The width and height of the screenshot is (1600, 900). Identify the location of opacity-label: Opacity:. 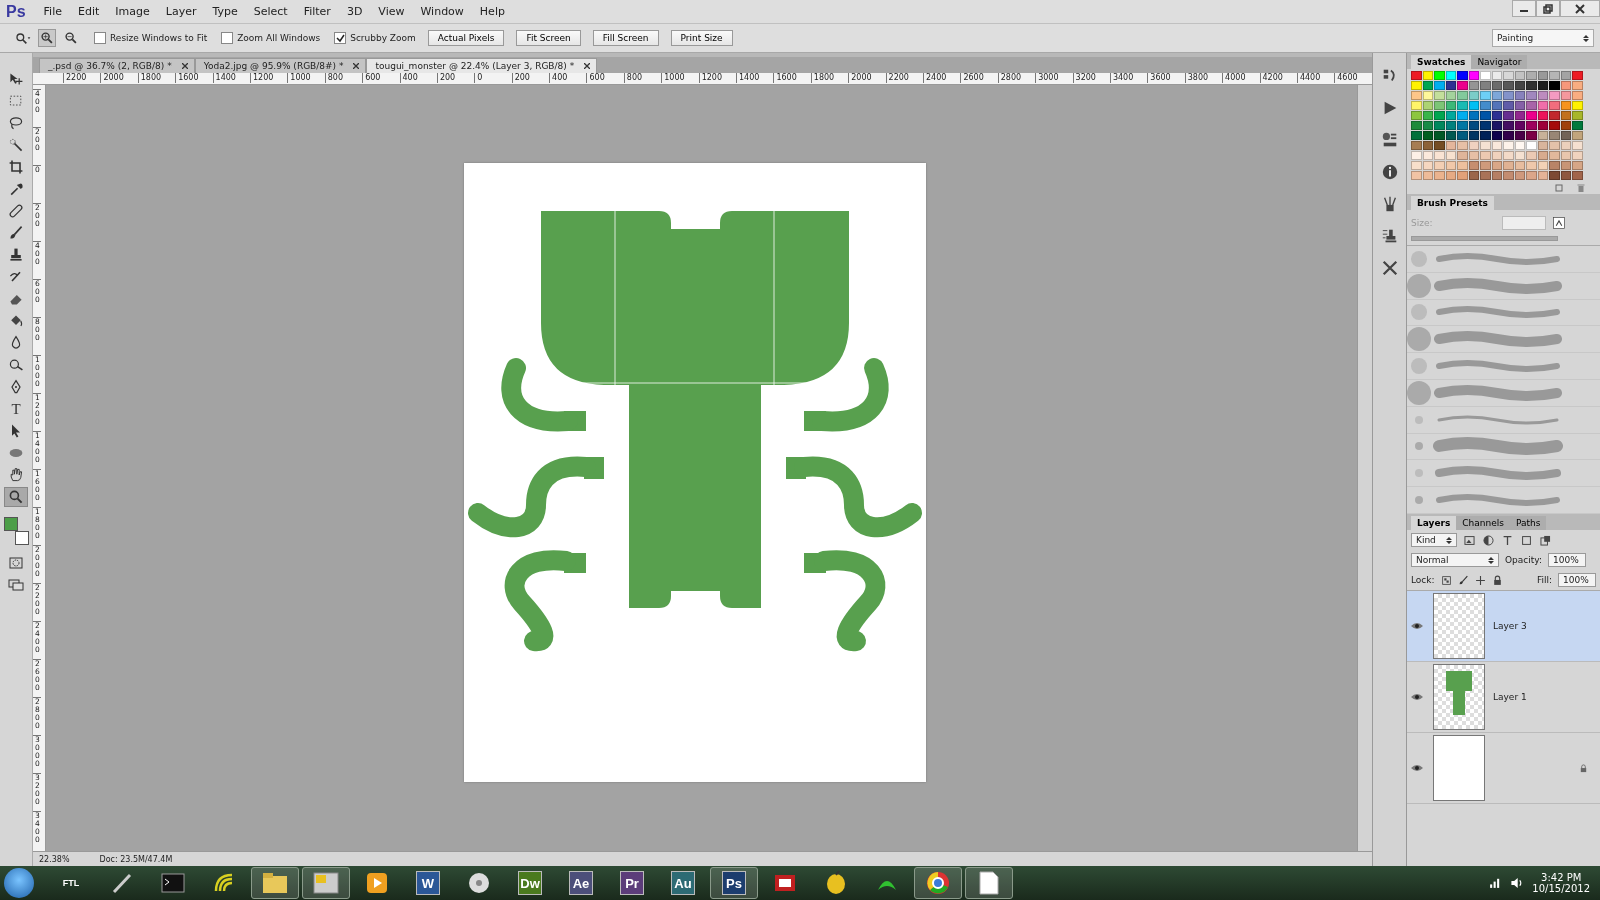
(1523, 560).